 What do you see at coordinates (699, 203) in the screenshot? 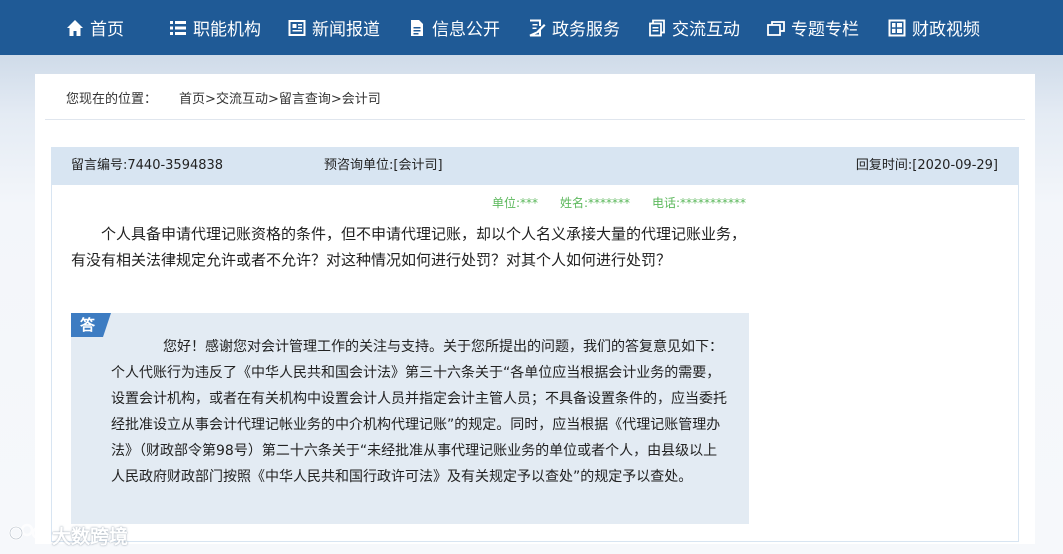
I see `contact-phone: 电话:***********` at bounding box center [699, 203].